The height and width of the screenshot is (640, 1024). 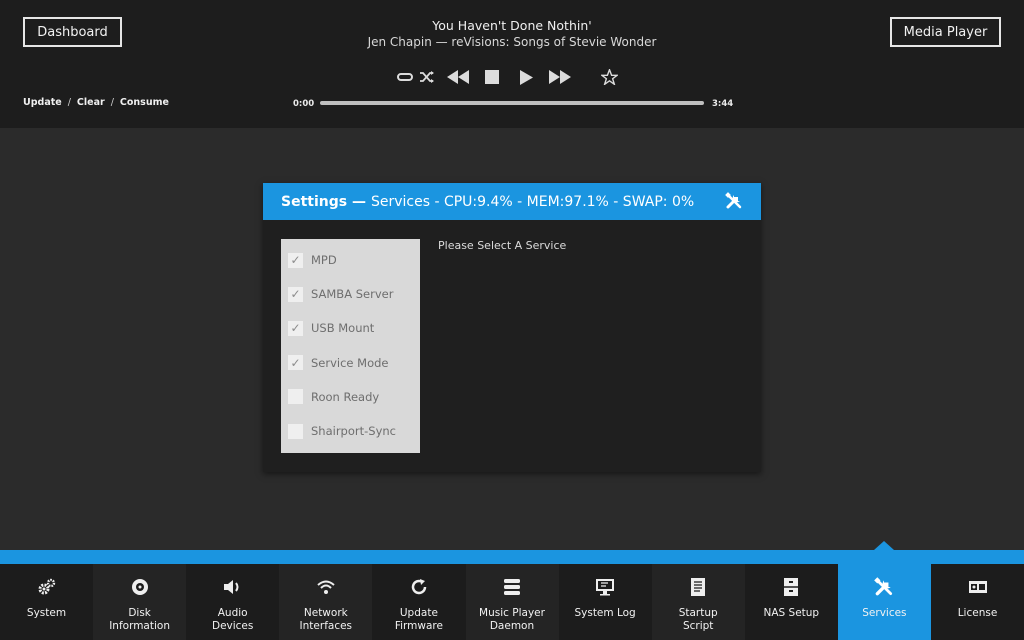 What do you see at coordinates (418, 619) in the screenshot?
I see `tab-label: Update Firmware` at bounding box center [418, 619].